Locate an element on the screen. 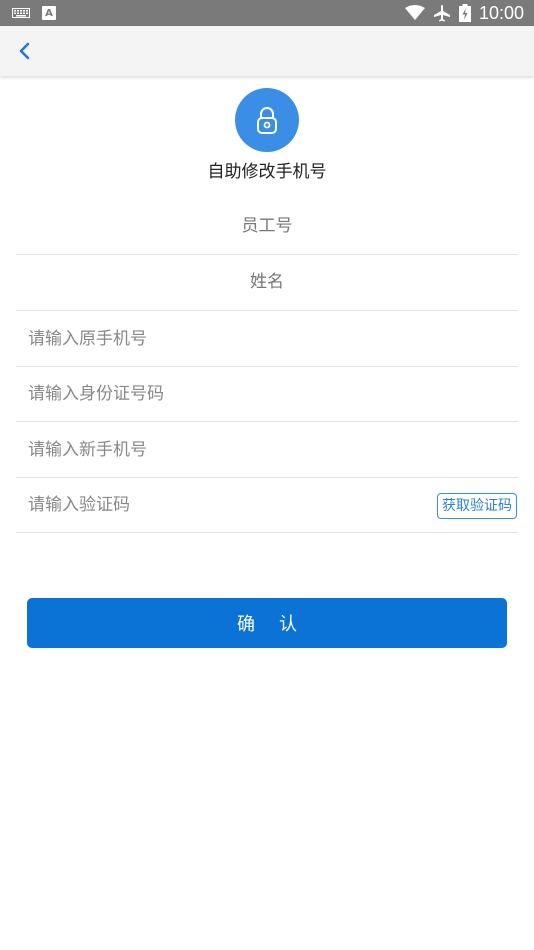  lock-avatar is located at coordinates (267, 120).